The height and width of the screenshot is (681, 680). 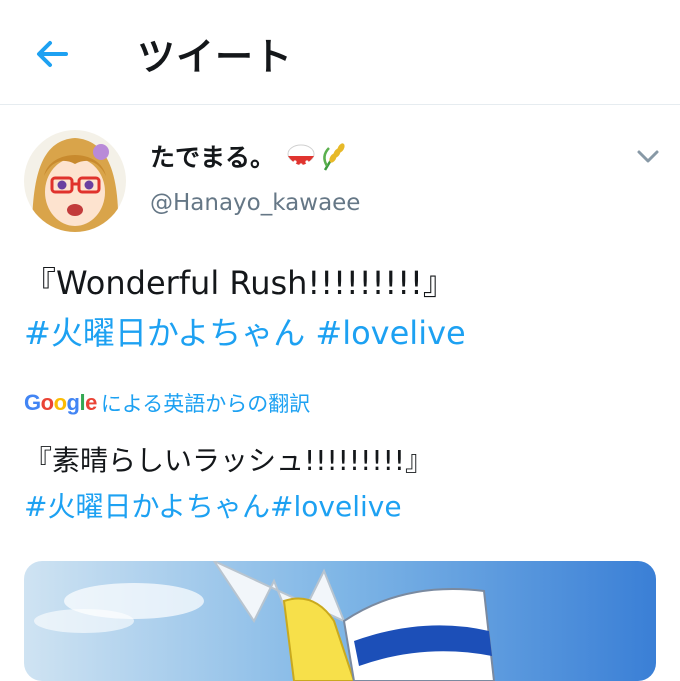 I want to click on user-avatar, so click(x=75, y=181).